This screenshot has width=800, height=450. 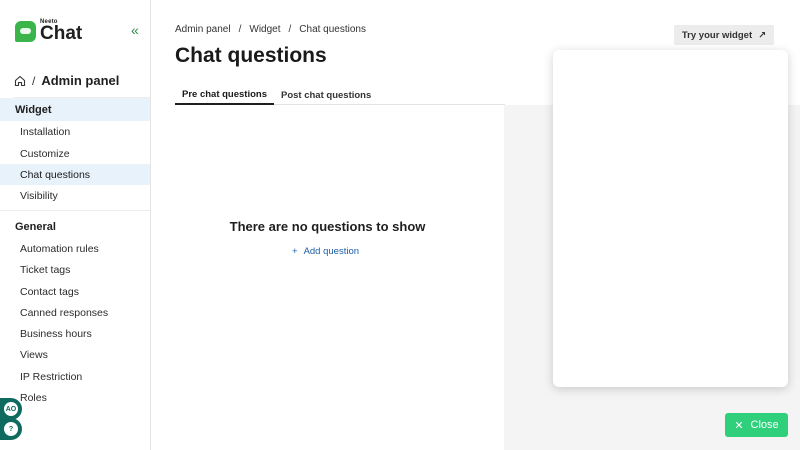 I want to click on sidebar-divider, so click(x=75, y=210).